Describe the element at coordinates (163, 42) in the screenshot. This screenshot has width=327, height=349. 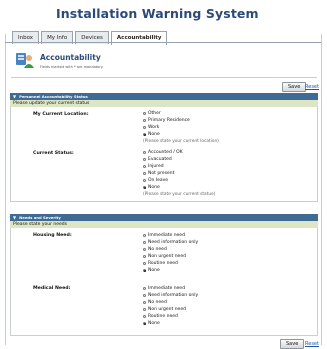
I see `tab-divider` at that location.